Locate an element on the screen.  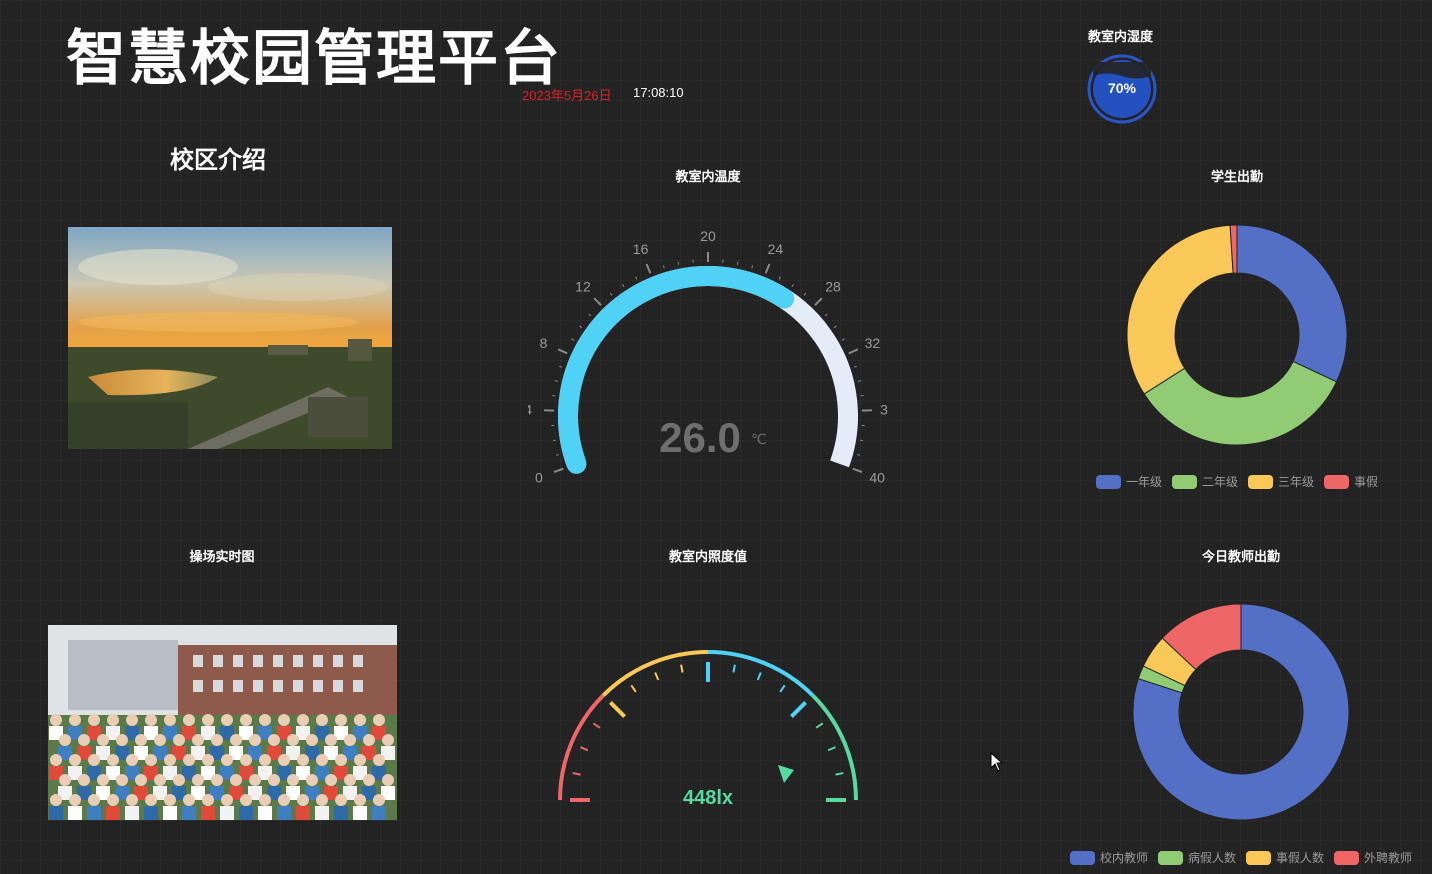
humidity-value: 70% is located at coordinates (1122, 88).